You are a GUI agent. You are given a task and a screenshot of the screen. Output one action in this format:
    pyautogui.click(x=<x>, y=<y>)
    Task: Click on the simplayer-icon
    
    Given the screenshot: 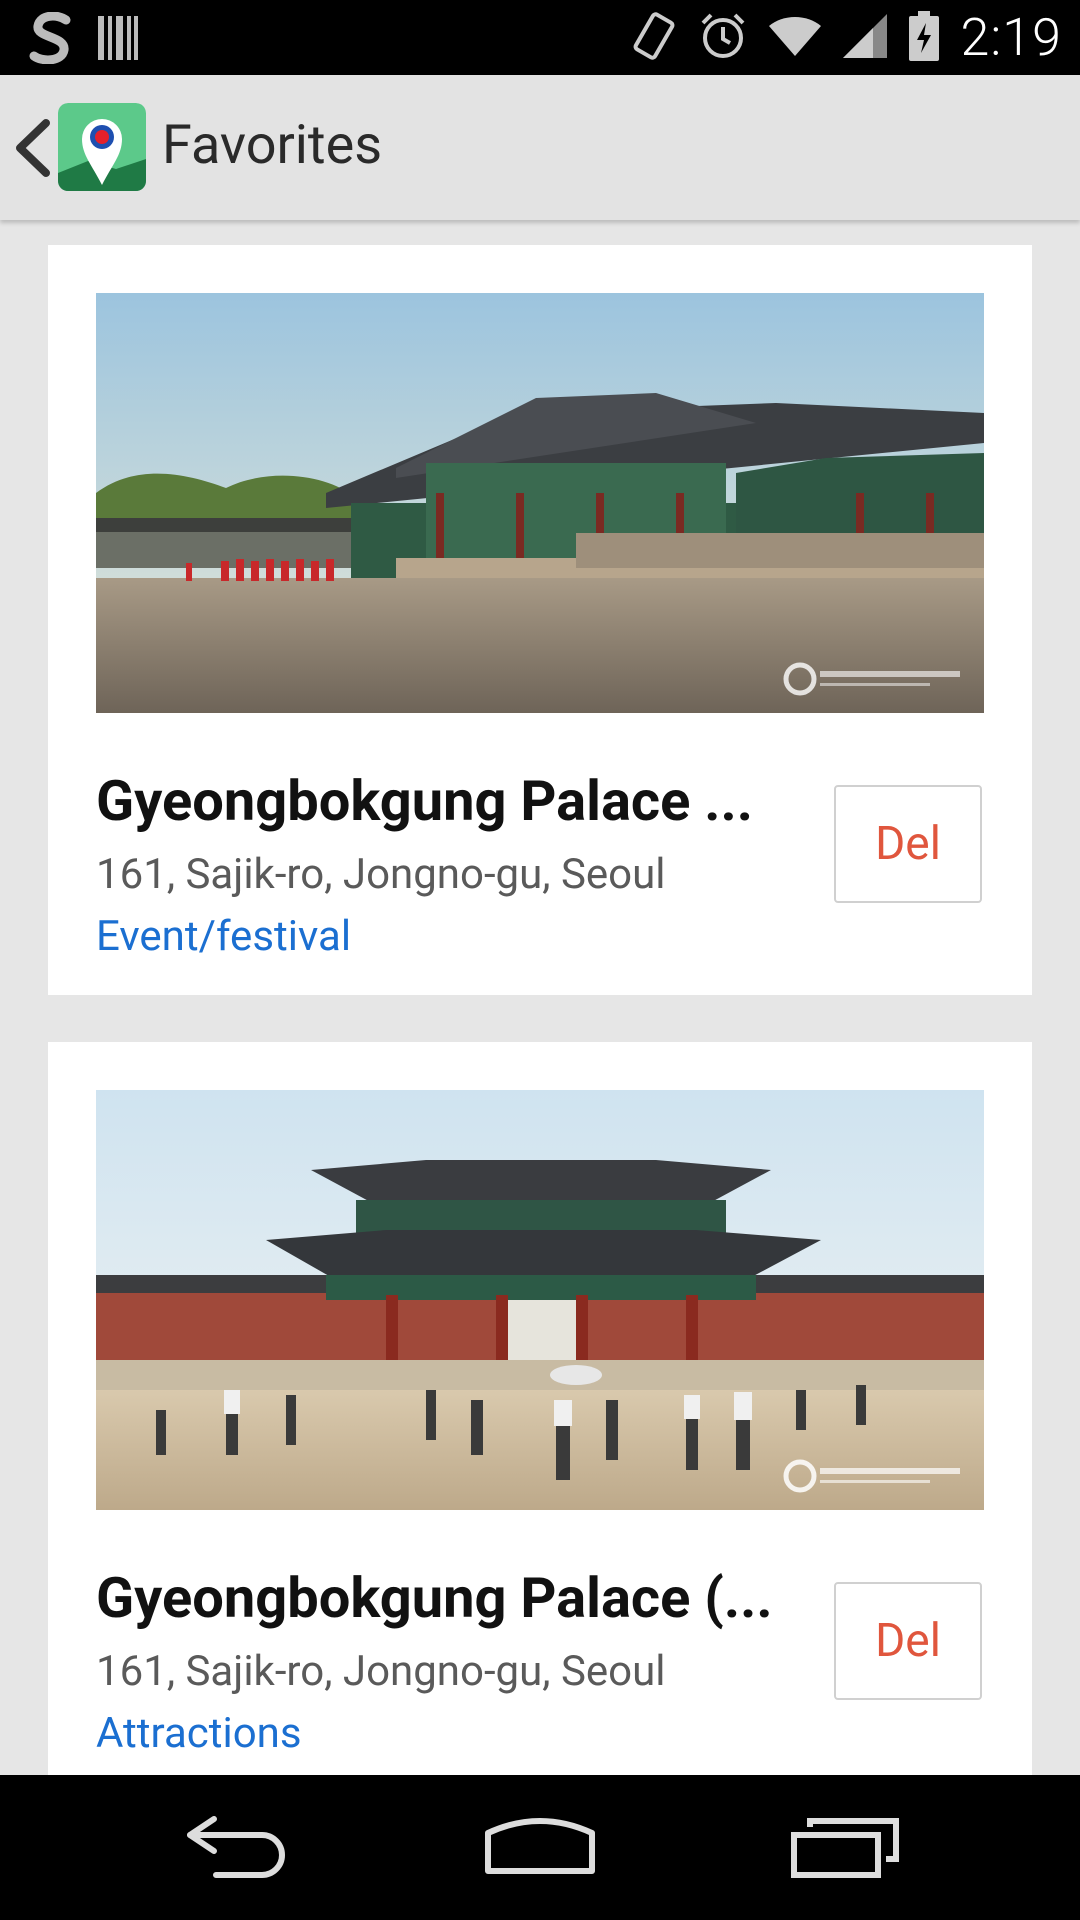 What is the action you would take?
    pyautogui.click(x=52, y=39)
    